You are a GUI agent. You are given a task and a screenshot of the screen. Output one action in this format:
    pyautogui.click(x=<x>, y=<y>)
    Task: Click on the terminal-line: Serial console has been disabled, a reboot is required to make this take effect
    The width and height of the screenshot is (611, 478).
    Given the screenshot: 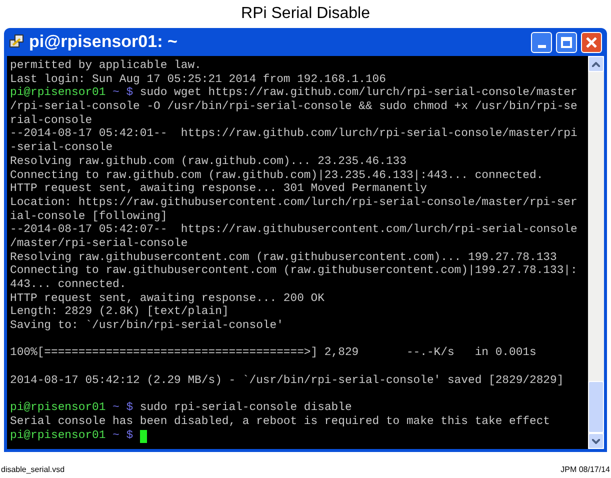 What is the action you would take?
    pyautogui.click(x=280, y=423)
    